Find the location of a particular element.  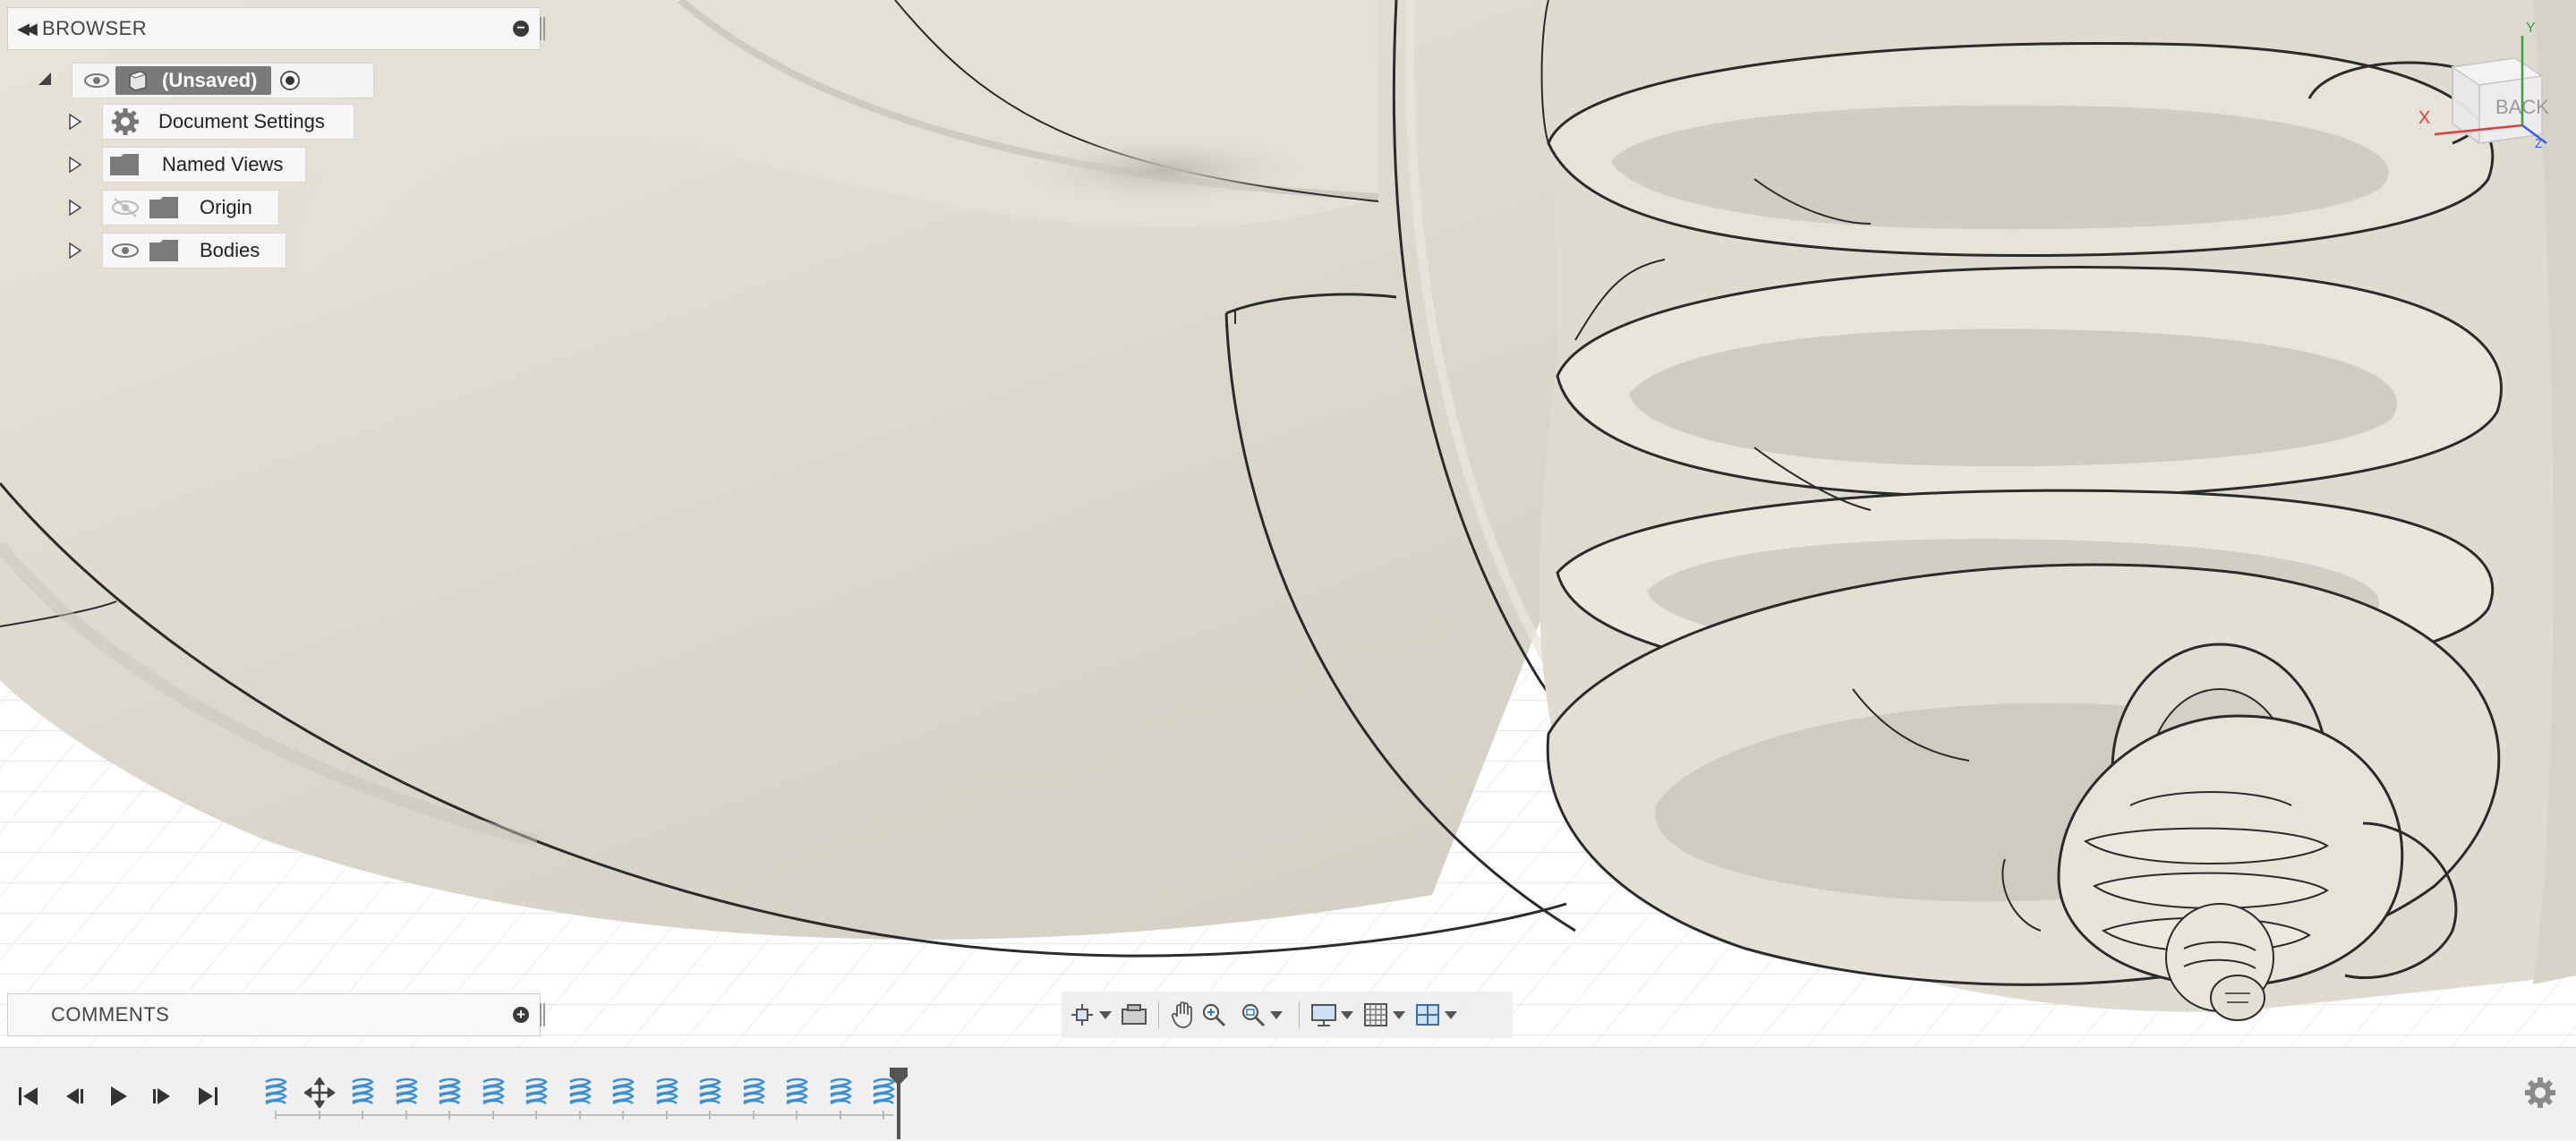

visibility-hidden-icon is located at coordinates (125, 207).